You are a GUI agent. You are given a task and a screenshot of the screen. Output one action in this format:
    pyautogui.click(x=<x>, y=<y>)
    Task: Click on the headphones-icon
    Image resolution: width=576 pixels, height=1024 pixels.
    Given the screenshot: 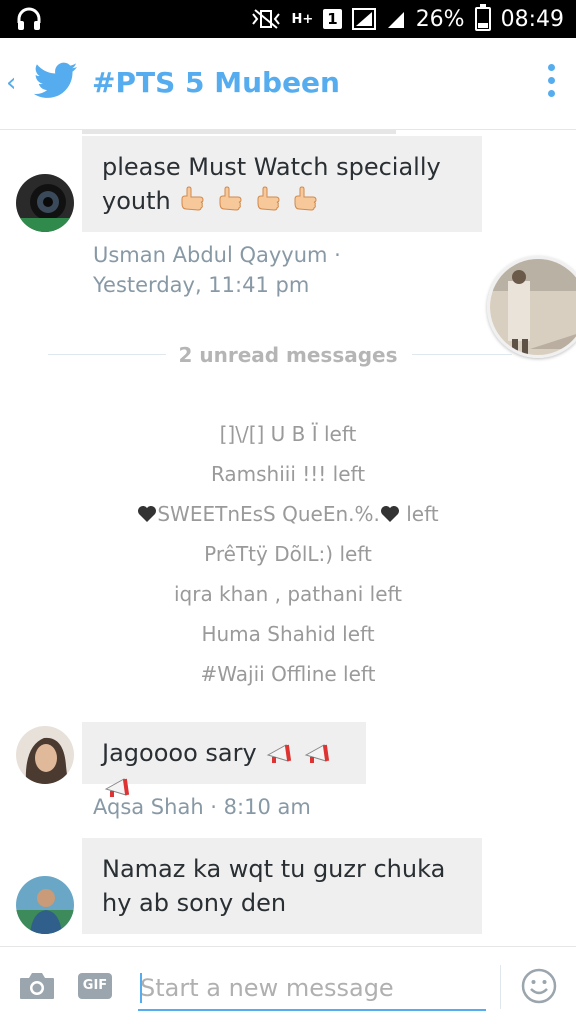 What is the action you would take?
    pyautogui.click(x=29, y=18)
    